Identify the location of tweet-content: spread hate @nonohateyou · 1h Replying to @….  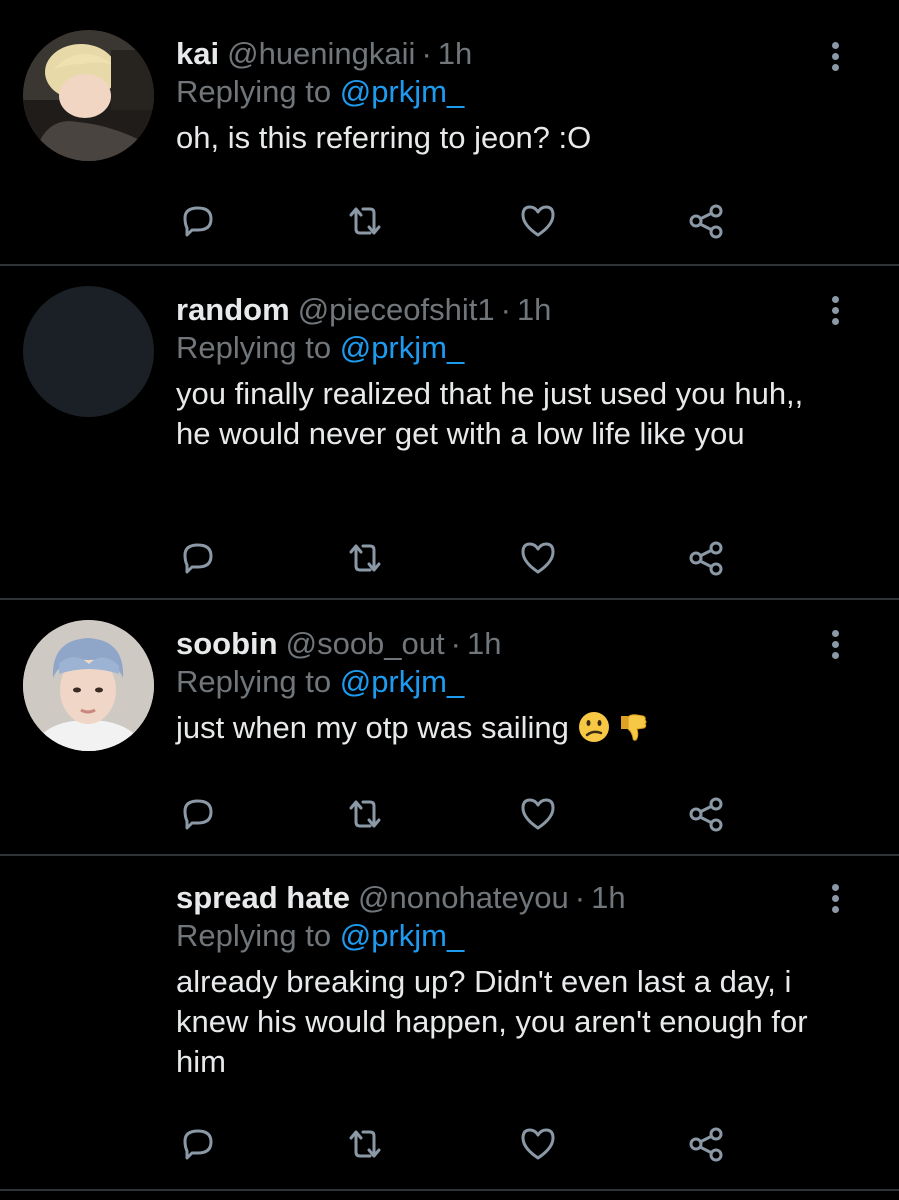
(511, 980).